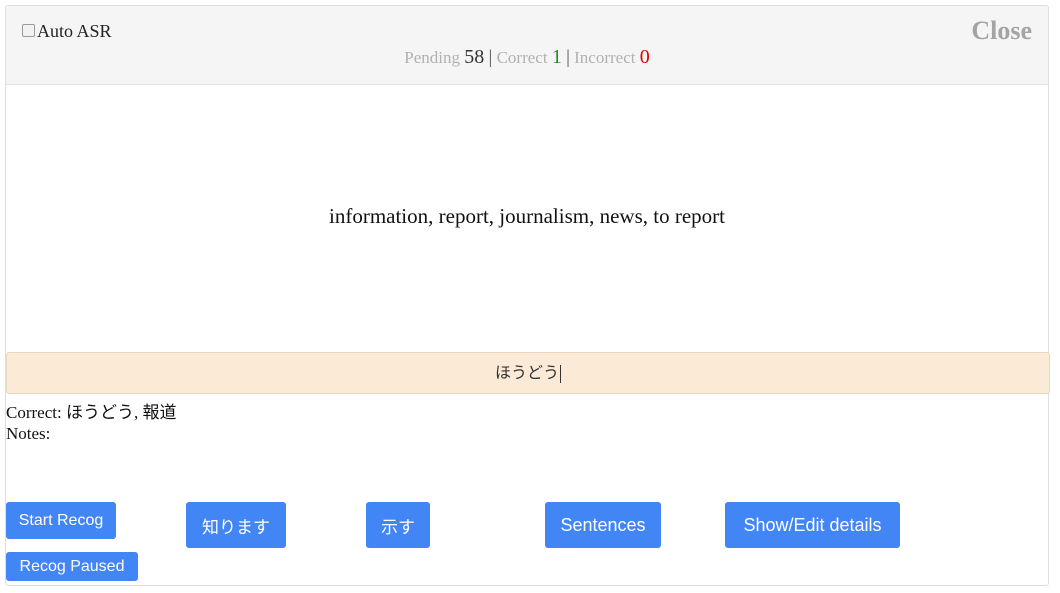  Describe the element at coordinates (1001, 31) in the screenshot. I see `close-button: Close` at that location.